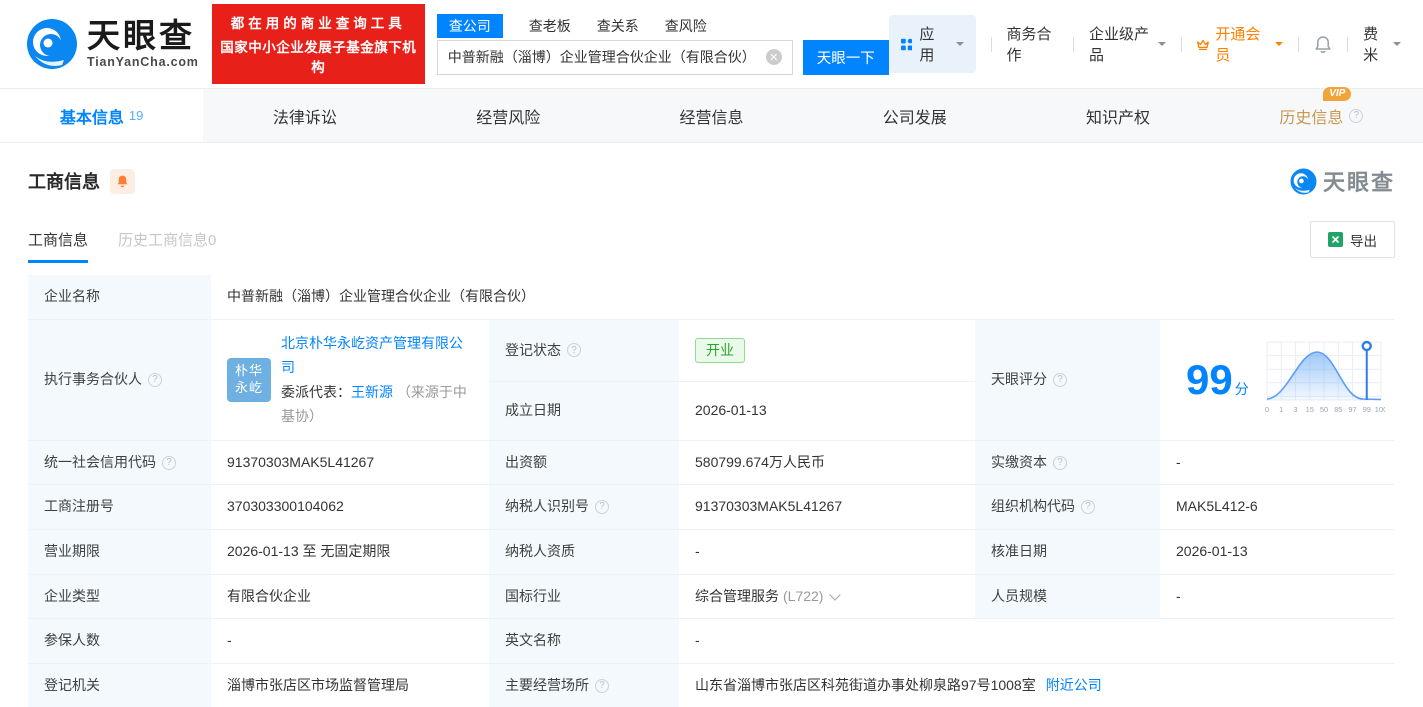  What do you see at coordinates (1209, 379) in the screenshot?
I see `score-number: 99` at bounding box center [1209, 379].